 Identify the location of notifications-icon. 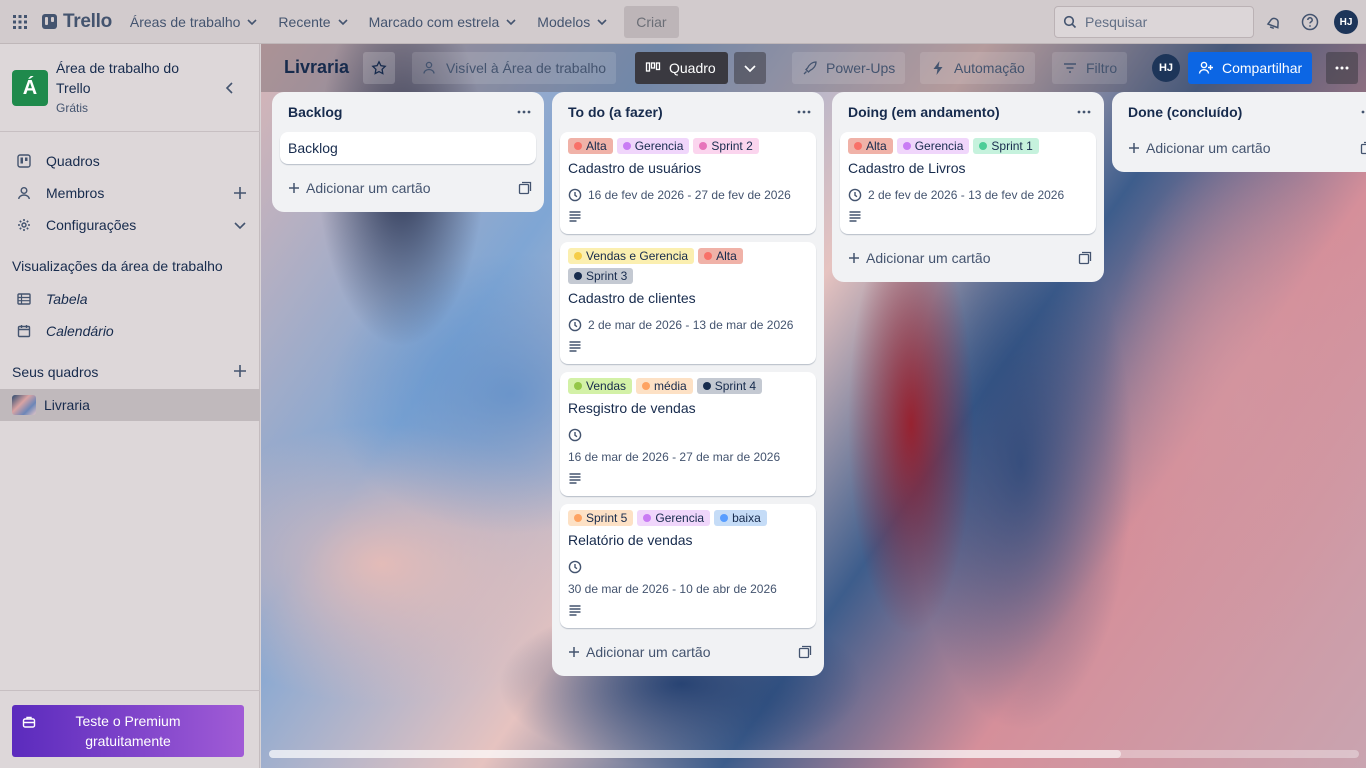
(1274, 22).